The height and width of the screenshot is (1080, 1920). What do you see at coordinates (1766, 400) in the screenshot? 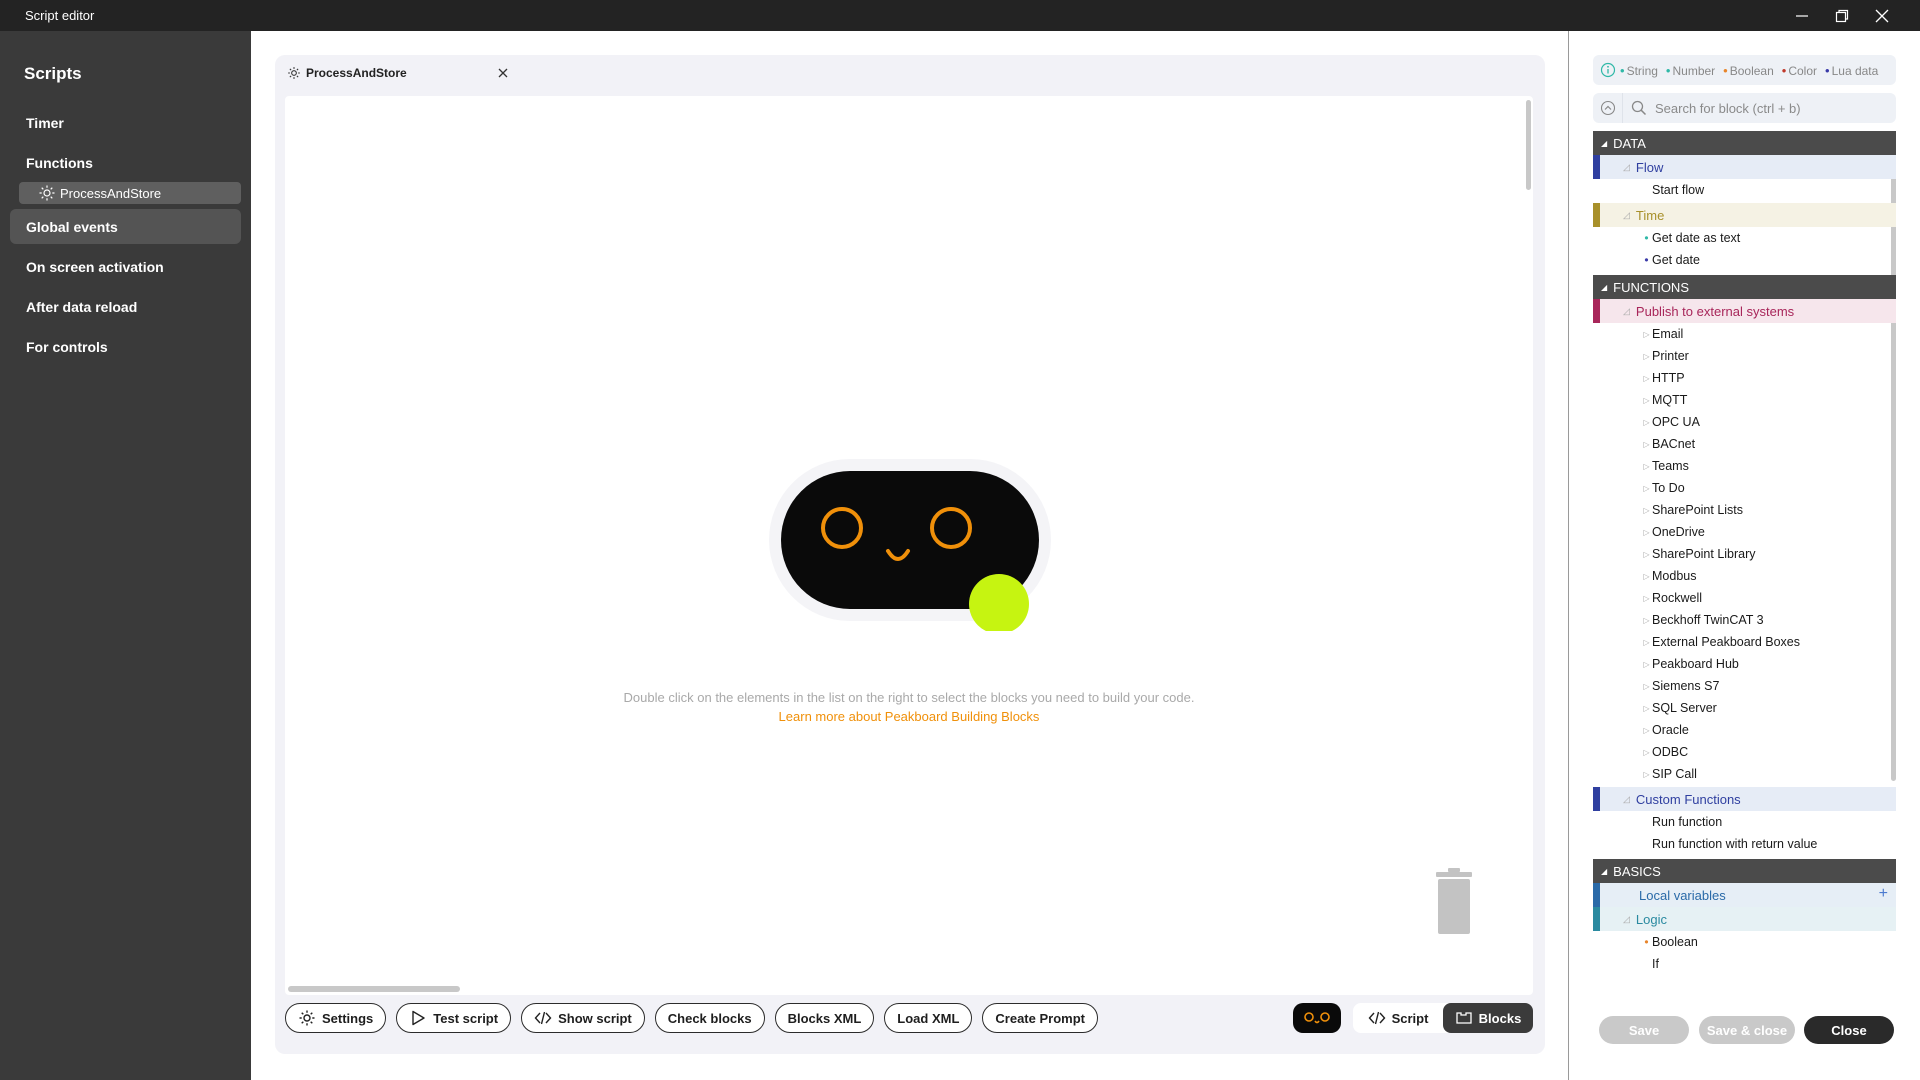
I see `block-group-mqtt: ▷ MQTT` at bounding box center [1766, 400].